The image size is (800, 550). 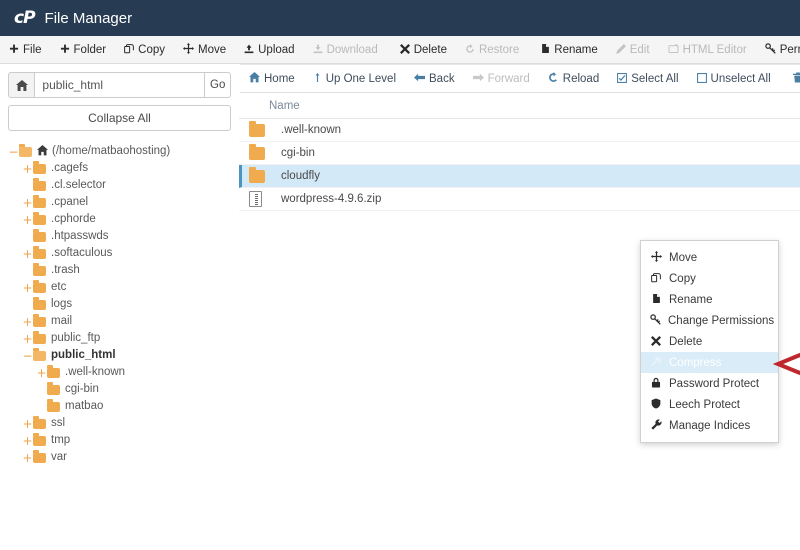 What do you see at coordinates (151, 49) in the screenshot?
I see `toolbar-item-label: Copy` at bounding box center [151, 49].